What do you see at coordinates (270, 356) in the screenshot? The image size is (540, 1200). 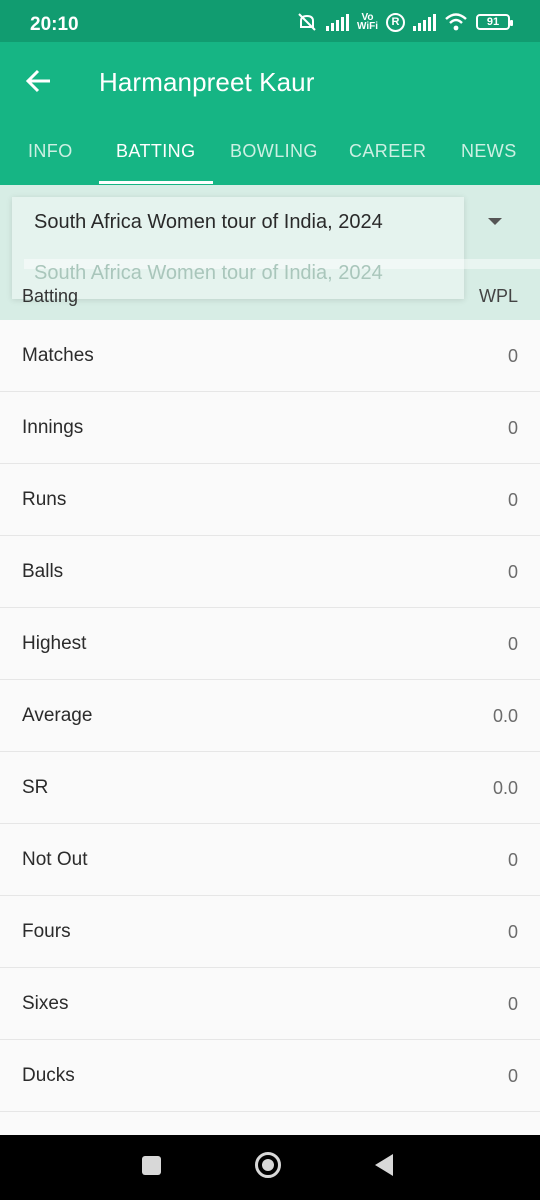 I see `stat-row-matches: Matches 0` at bounding box center [270, 356].